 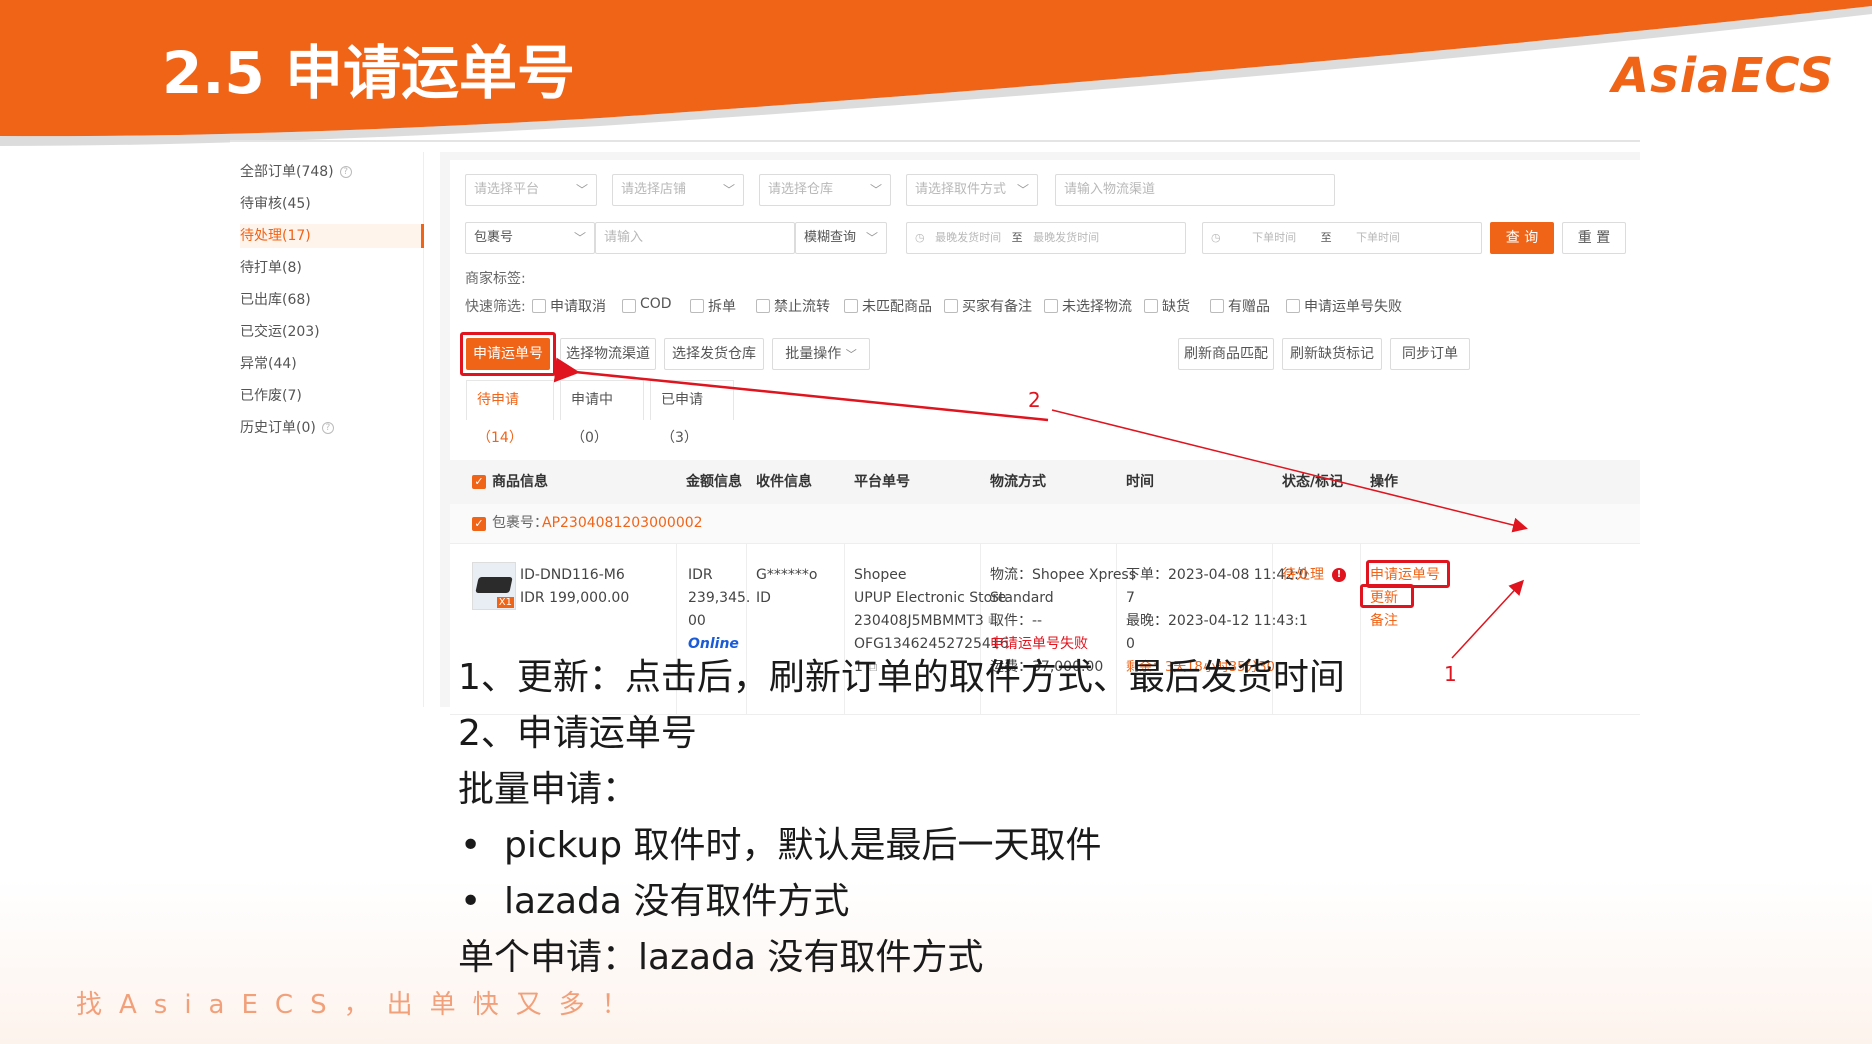 What do you see at coordinates (332, 364) in the screenshot?
I see `sidebar-item-exception: 异常(44)` at bounding box center [332, 364].